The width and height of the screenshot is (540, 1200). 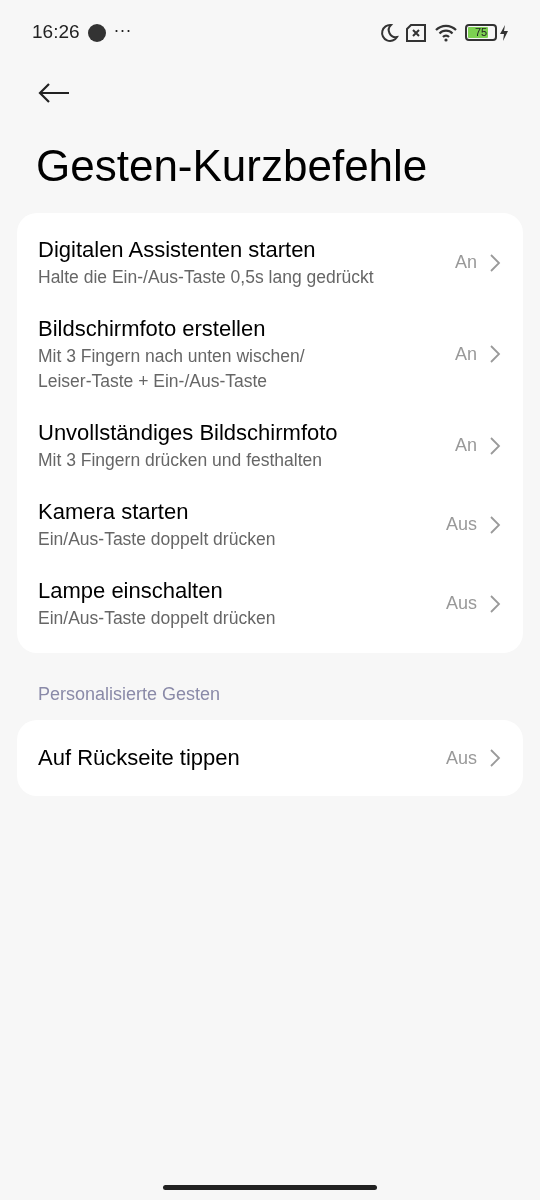 I want to click on setting-title: Unvollständiges Bildschirmfoto, so click(x=188, y=433).